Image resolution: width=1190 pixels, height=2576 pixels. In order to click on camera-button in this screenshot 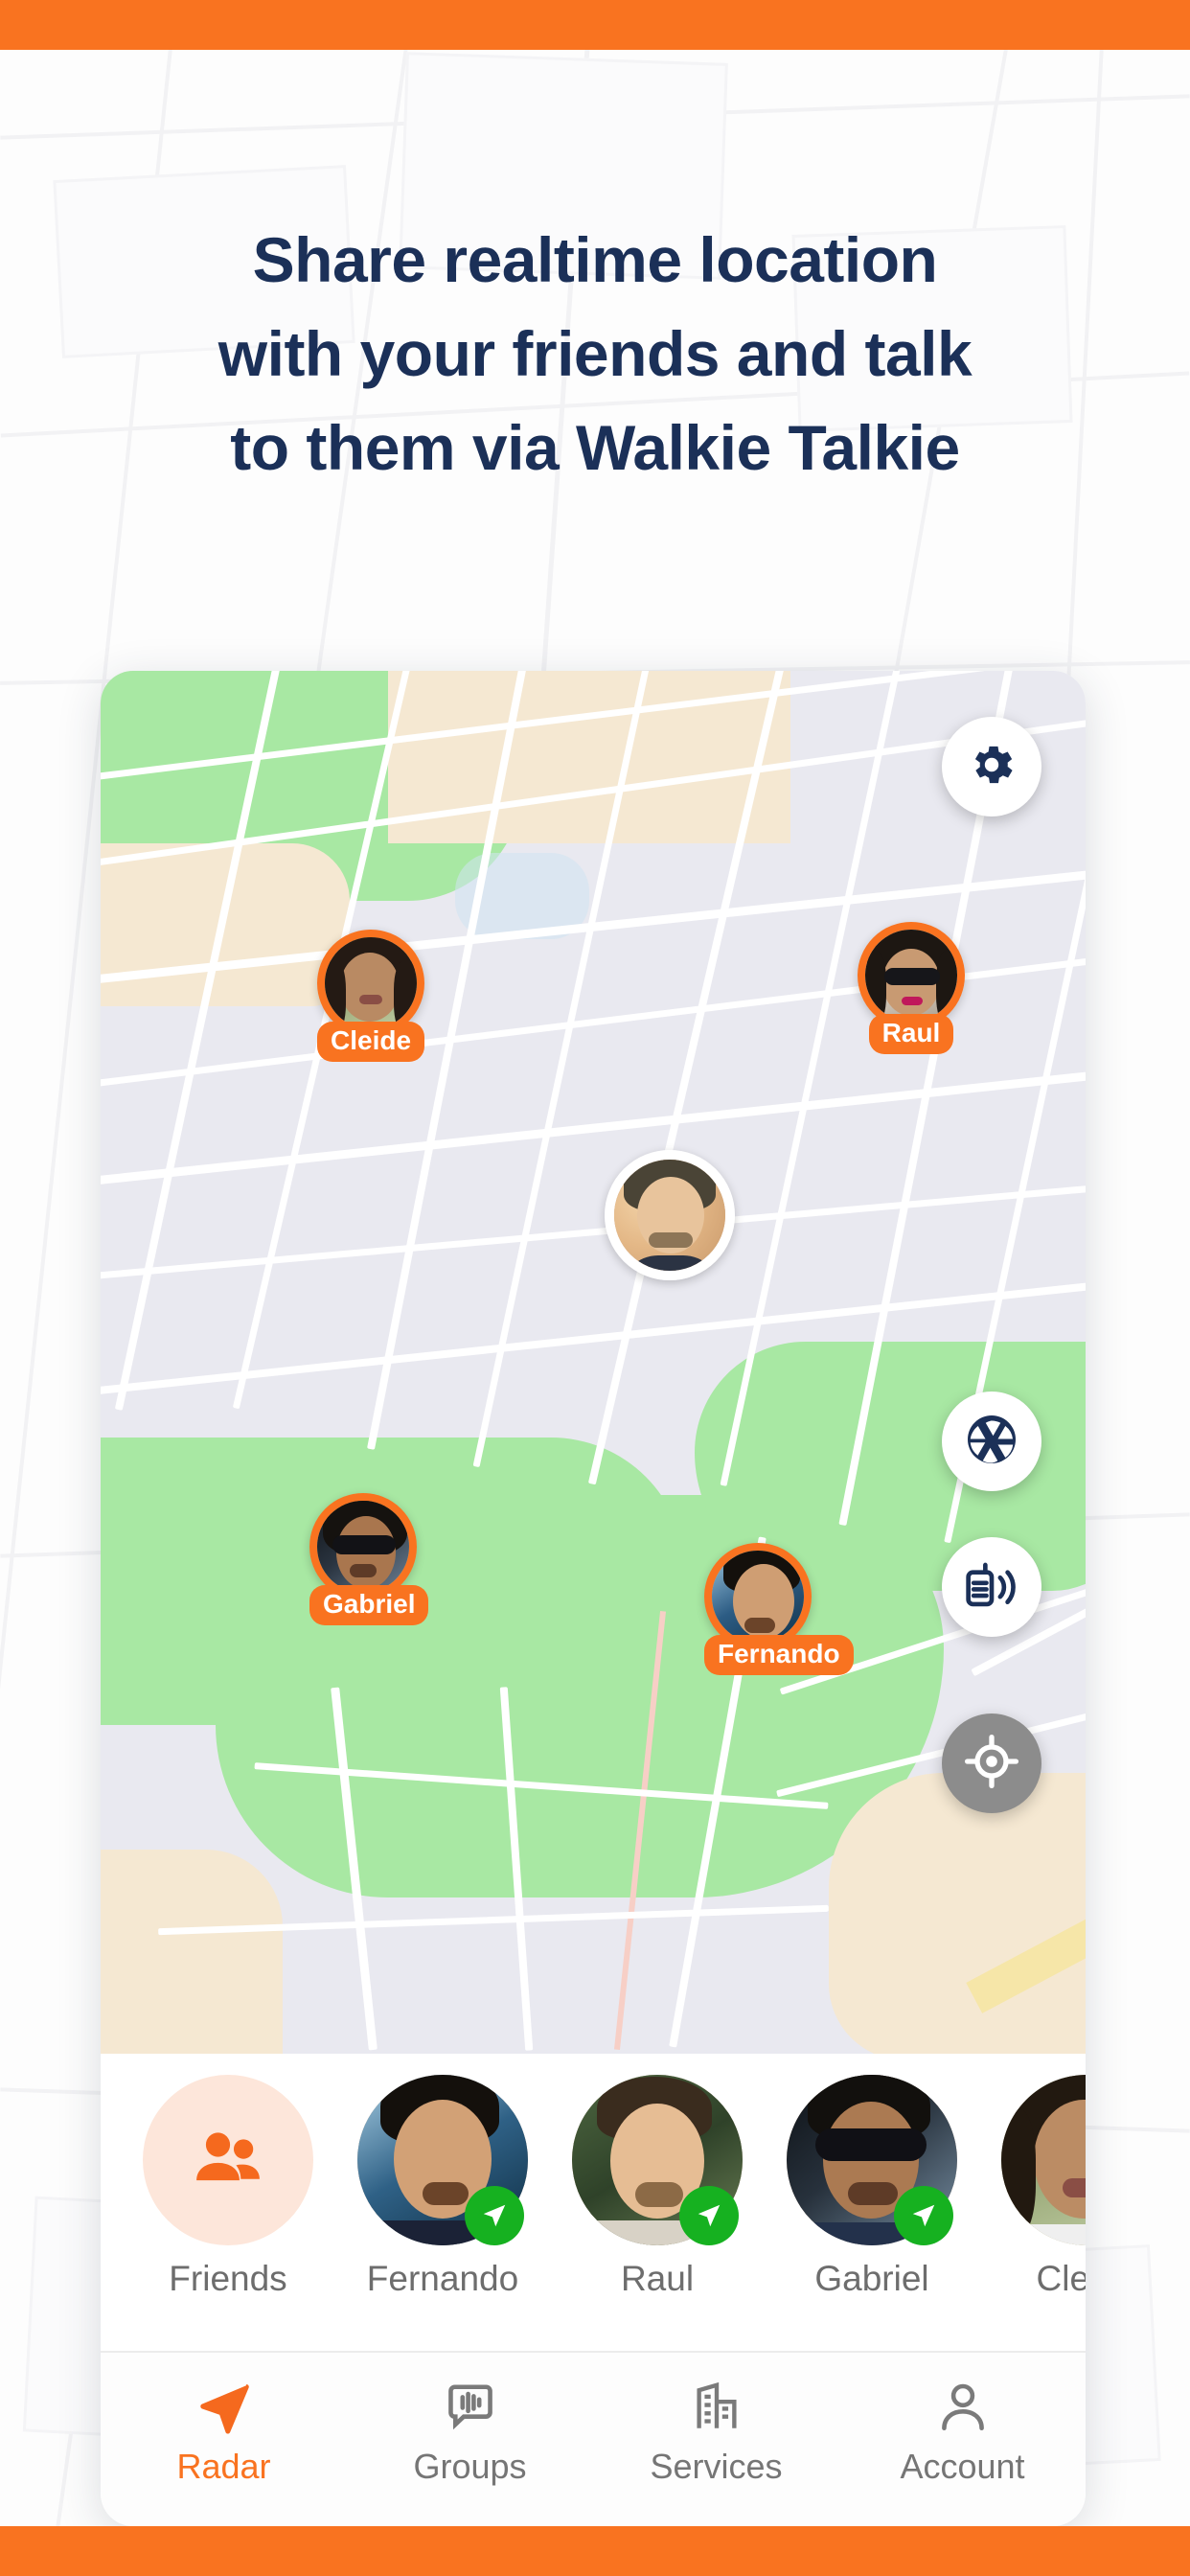, I will do `click(991, 1441)`.